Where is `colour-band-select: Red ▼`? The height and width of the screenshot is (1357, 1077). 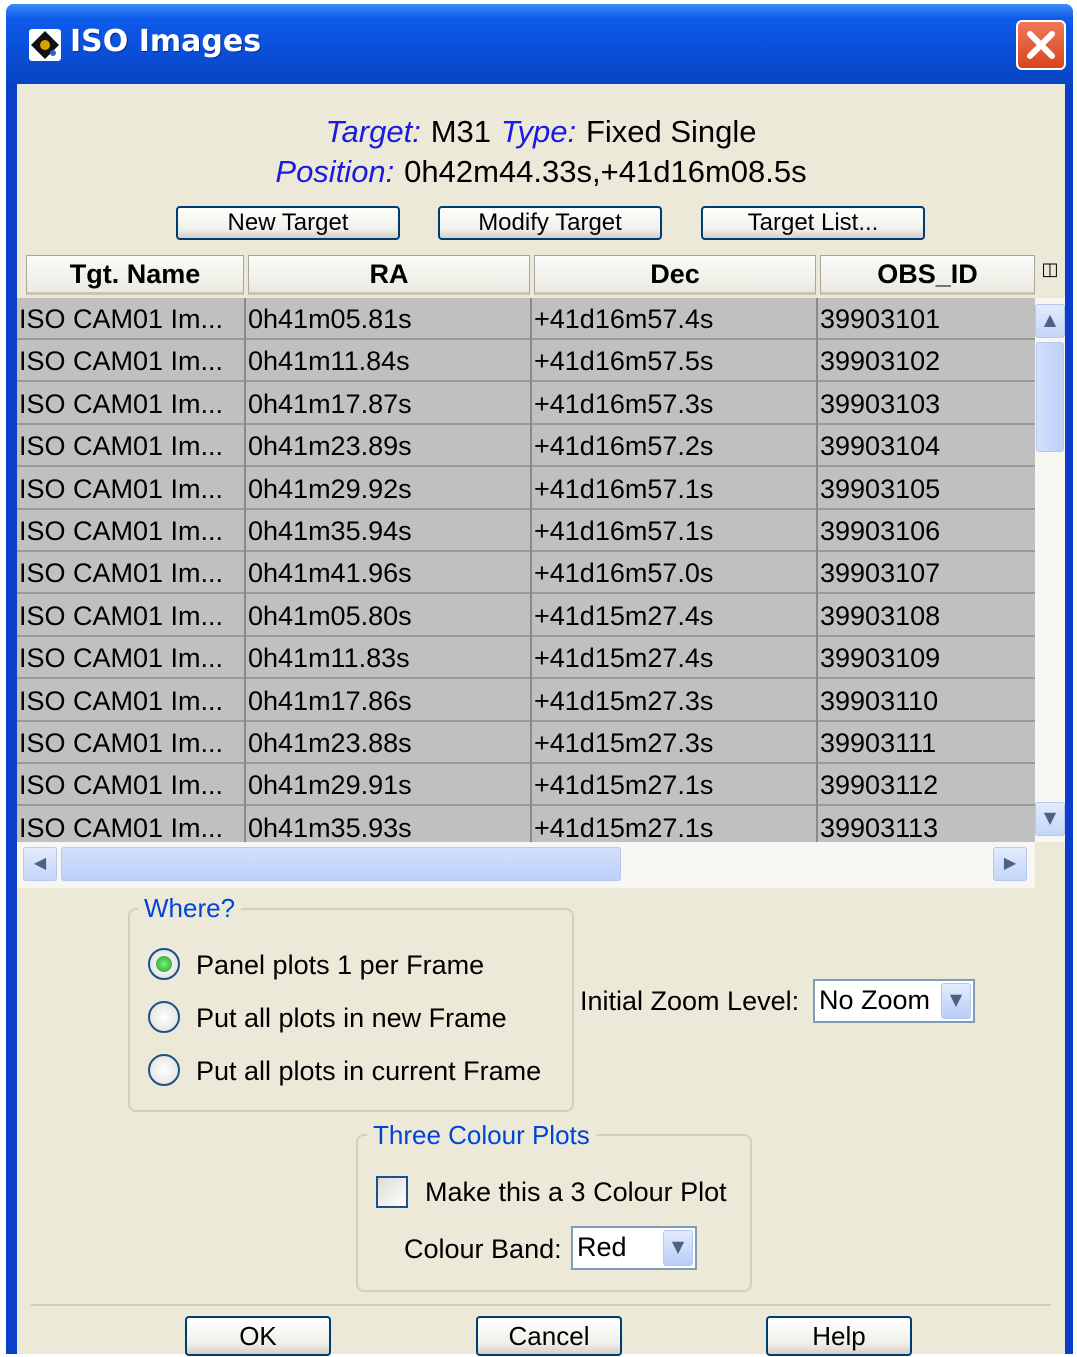
colour-band-select: Red ▼ is located at coordinates (634, 1248).